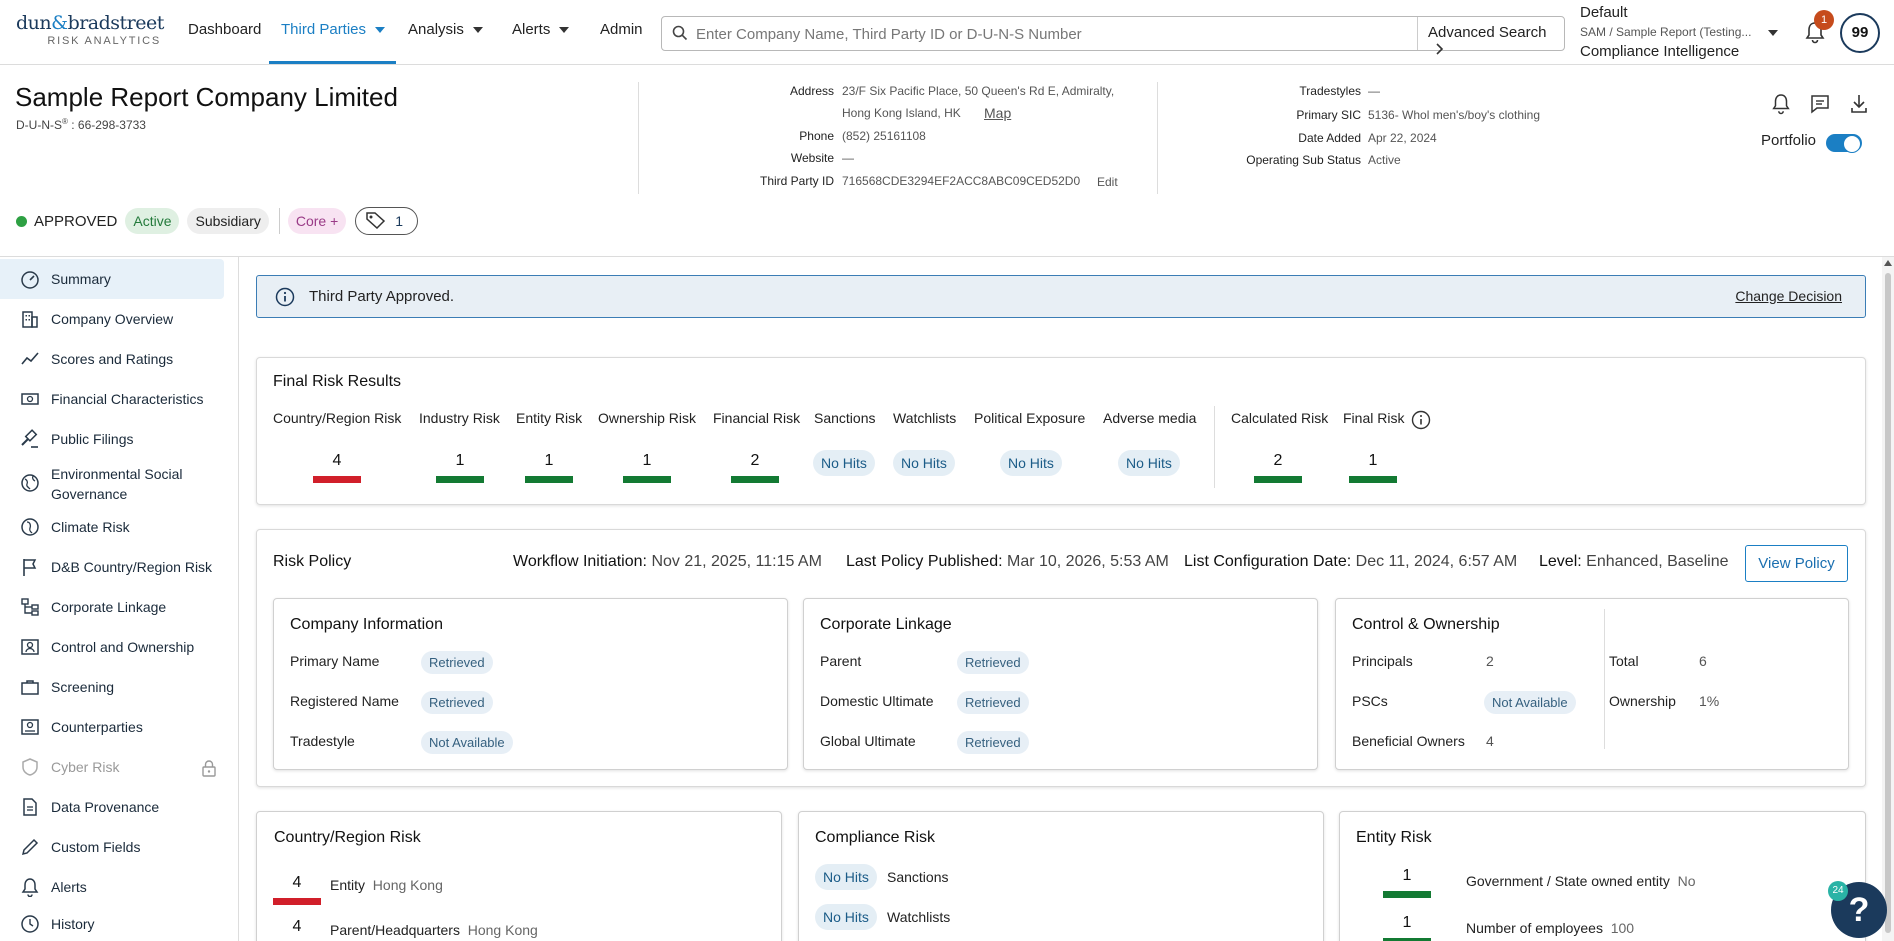 This screenshot has height=941, width=1894. I want to click on nav-analysis: Analysis, so click(445, 29).